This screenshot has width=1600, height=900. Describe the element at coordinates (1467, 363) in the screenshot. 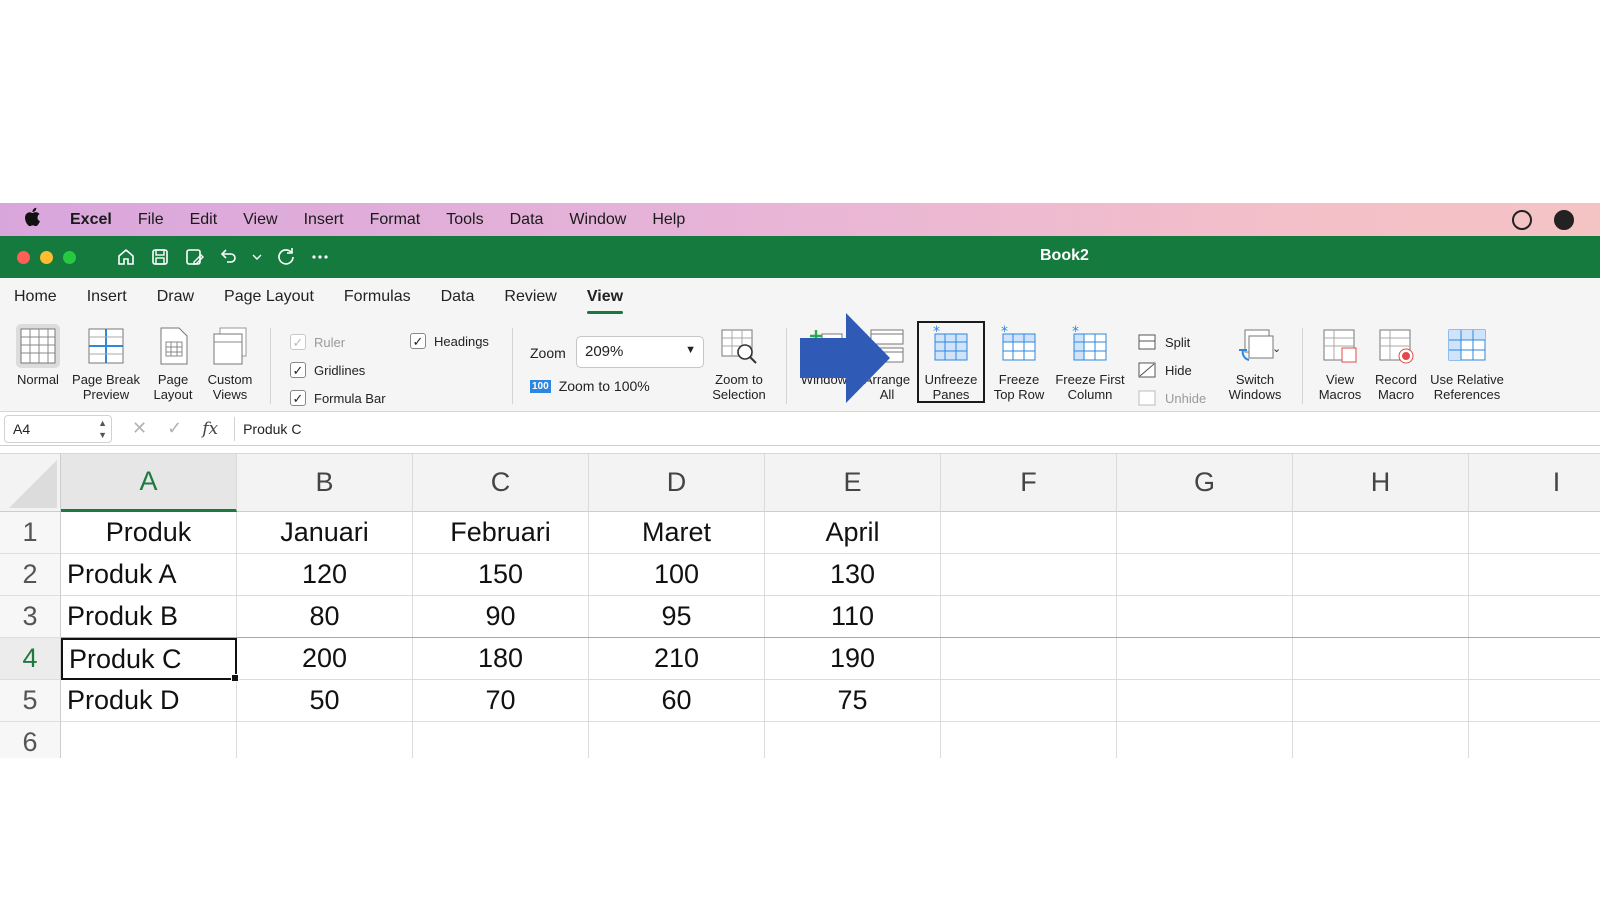

I see `use-relative-references-button: Use Relative References` at that location.